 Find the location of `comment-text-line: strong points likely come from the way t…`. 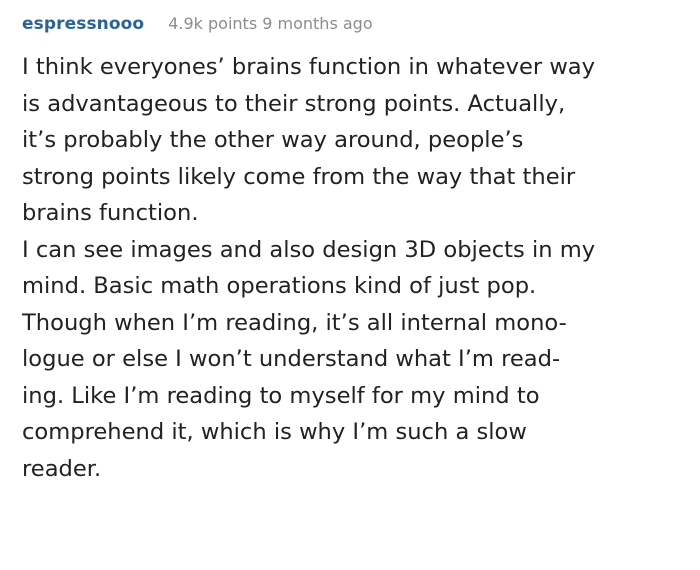

comment-text-line: strong points likely come from the way t… is located at coordinates (299, 176).